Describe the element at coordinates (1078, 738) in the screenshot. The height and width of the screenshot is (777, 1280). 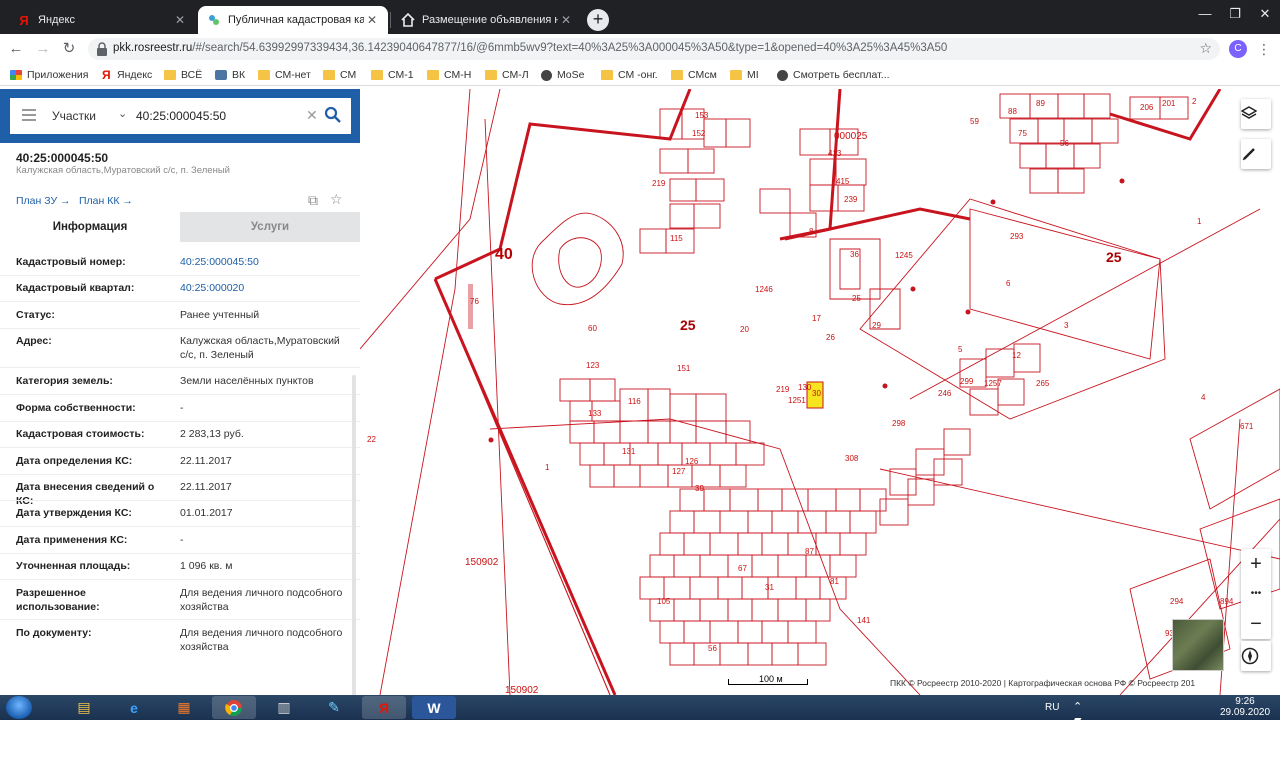
I see `tray-icons: ⌃ ▰ ◈ ▮ ♪ ⚑` at that location.